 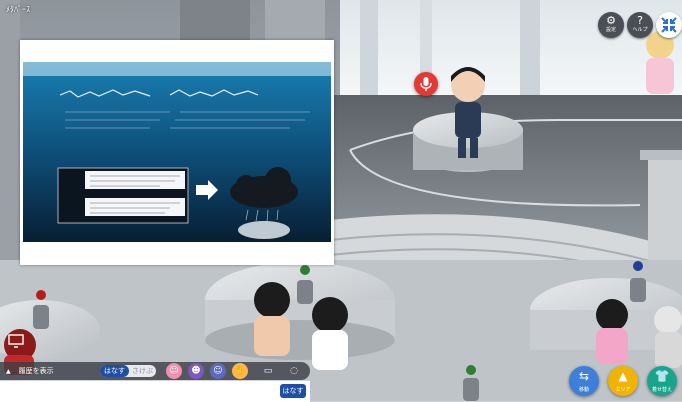 I want to click on help-button: ? ヘルプ, so click(x=640, y=25).